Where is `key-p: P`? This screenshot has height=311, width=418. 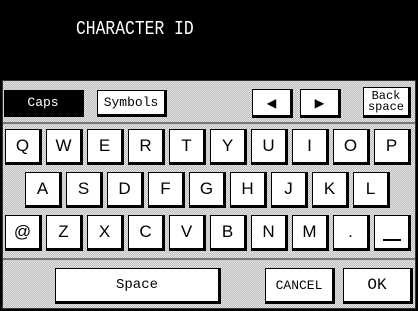
key-p: P is located at coordinates (392, 147).